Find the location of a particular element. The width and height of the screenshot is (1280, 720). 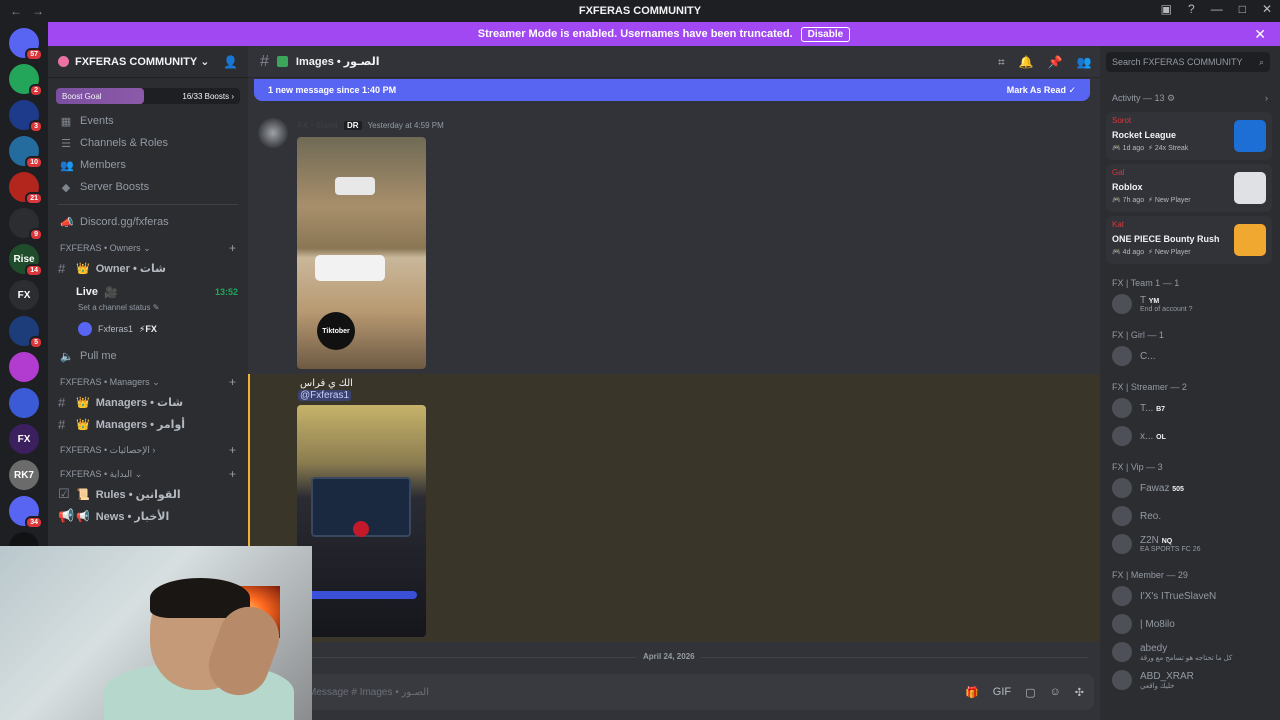

member-row: T YM End of account ? is located at coordinates (1192, 304).